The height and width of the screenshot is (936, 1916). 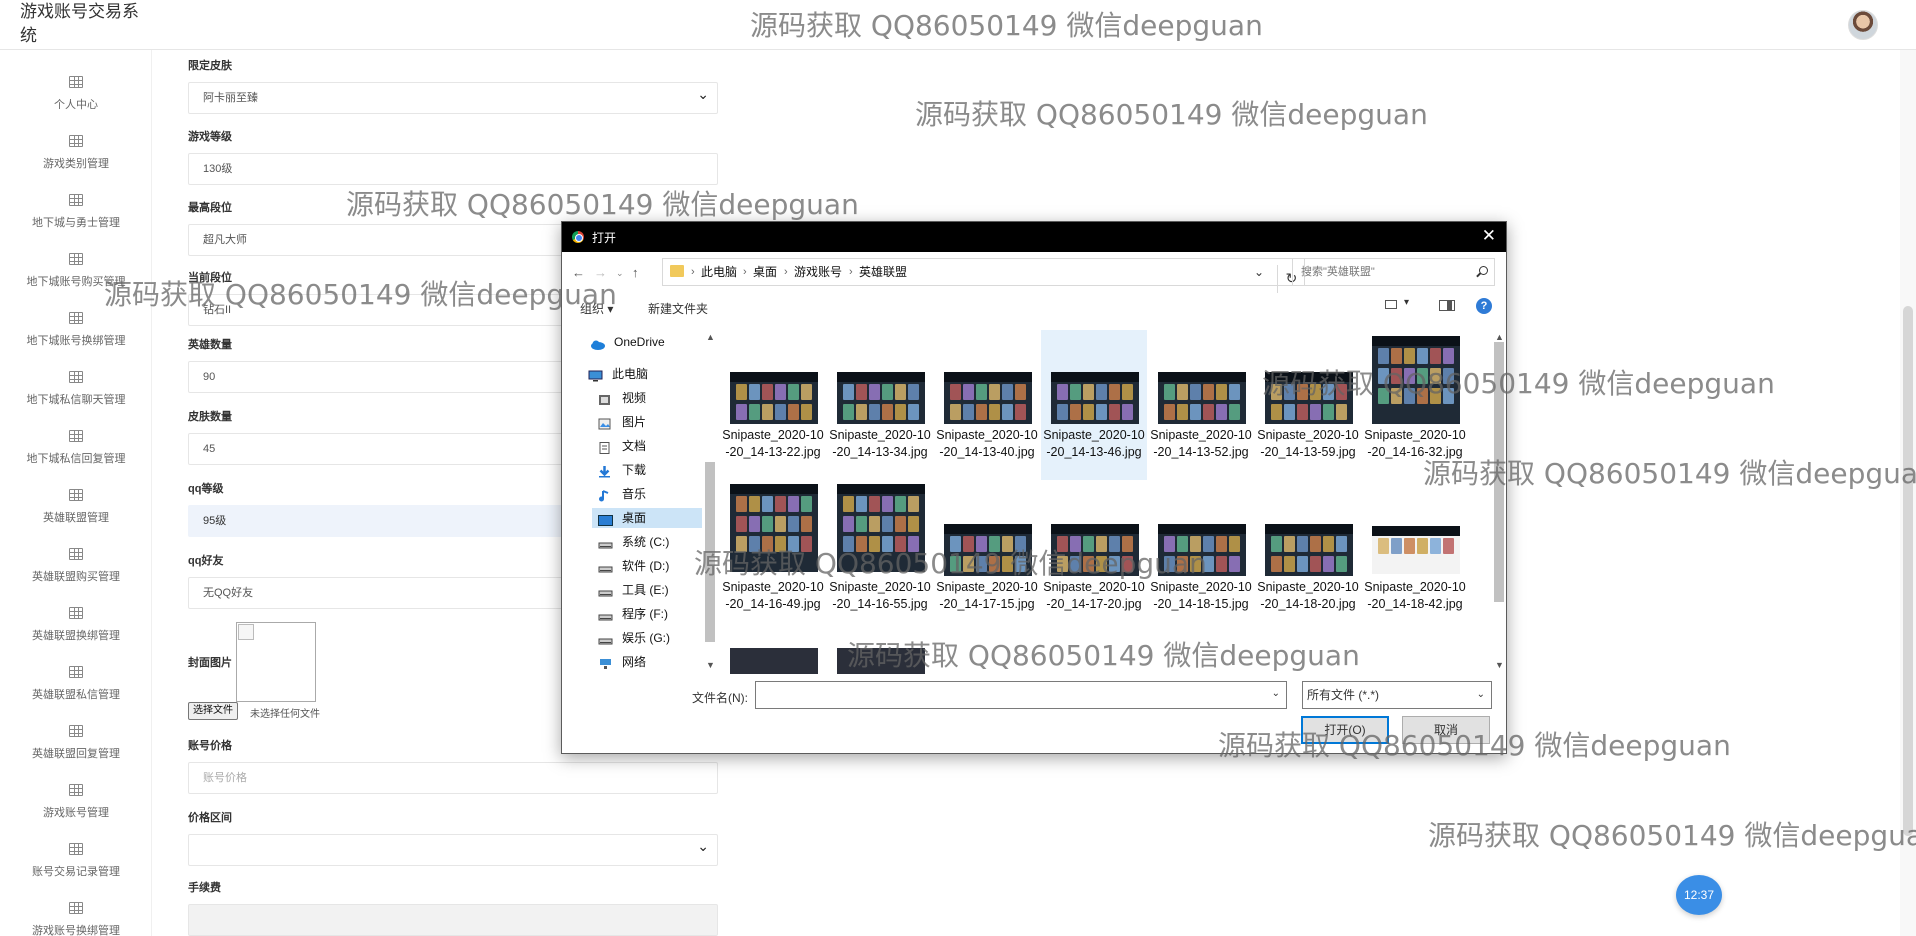 I want to click on nav-item: 文档, so click(x=647, y=446).